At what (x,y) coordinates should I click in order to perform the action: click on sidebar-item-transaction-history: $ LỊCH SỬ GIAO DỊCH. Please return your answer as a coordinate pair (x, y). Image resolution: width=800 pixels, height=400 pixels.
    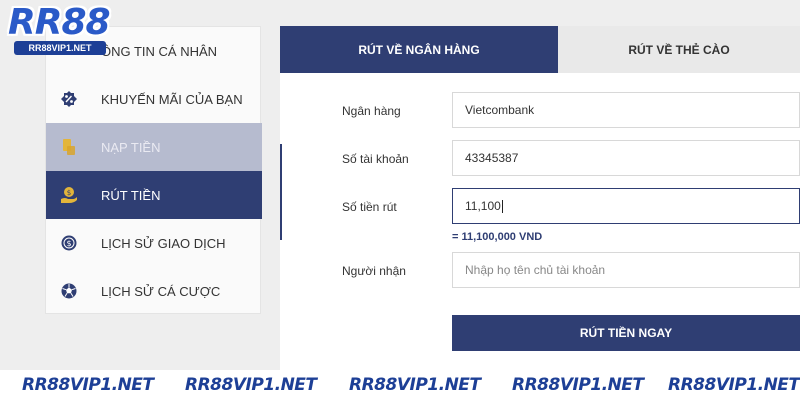
    Looking at the image, I should click on (154, 243).